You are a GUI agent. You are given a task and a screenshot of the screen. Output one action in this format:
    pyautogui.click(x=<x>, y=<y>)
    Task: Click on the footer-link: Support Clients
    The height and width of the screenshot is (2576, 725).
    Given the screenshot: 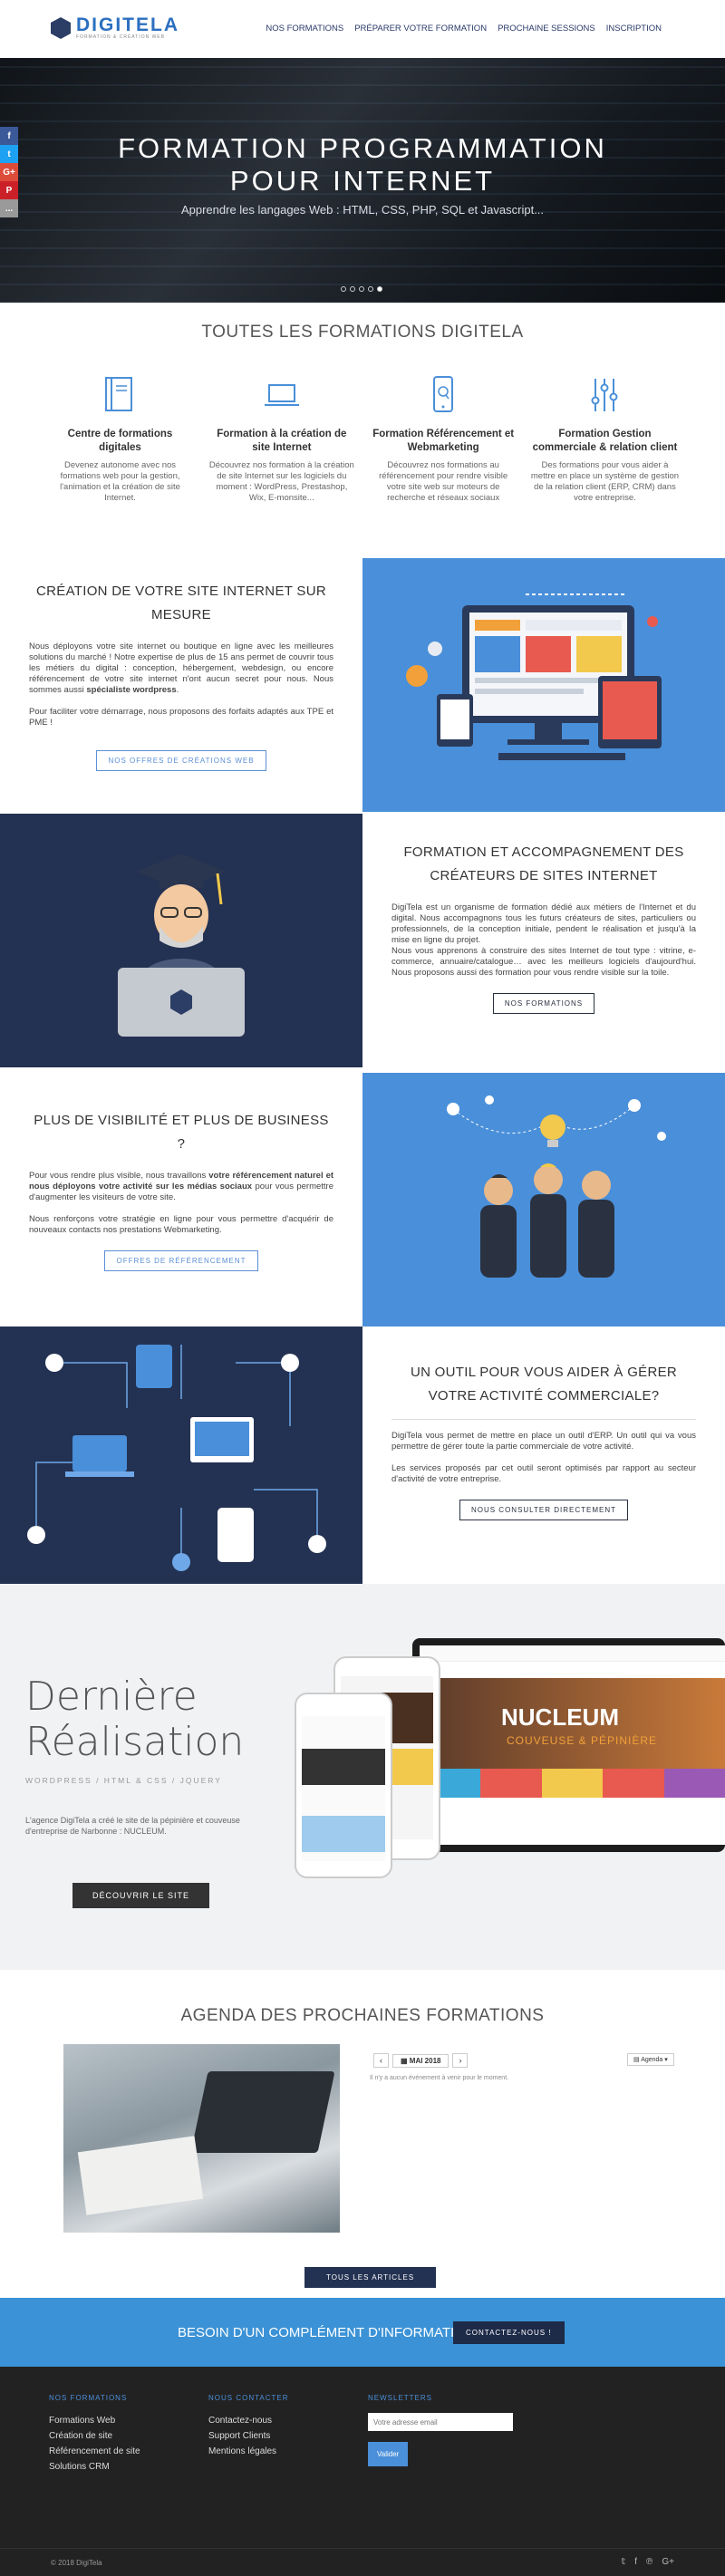 What is the action you would take?
    pyautogui.click(x=248, y=2436)
    